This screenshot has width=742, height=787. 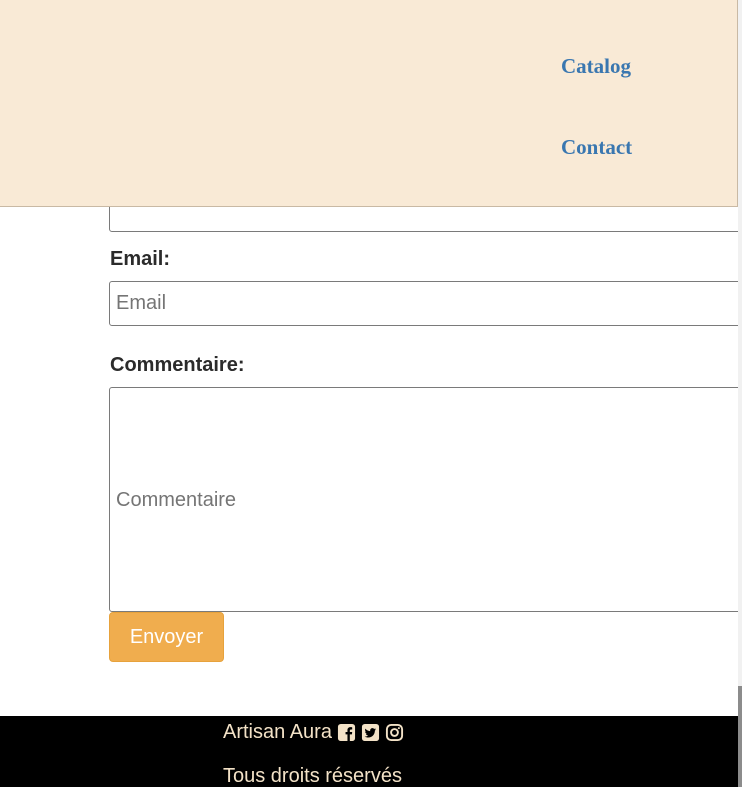 I want to click on footer-brand-name: Artisan Aura, so click(x=277, y=732).